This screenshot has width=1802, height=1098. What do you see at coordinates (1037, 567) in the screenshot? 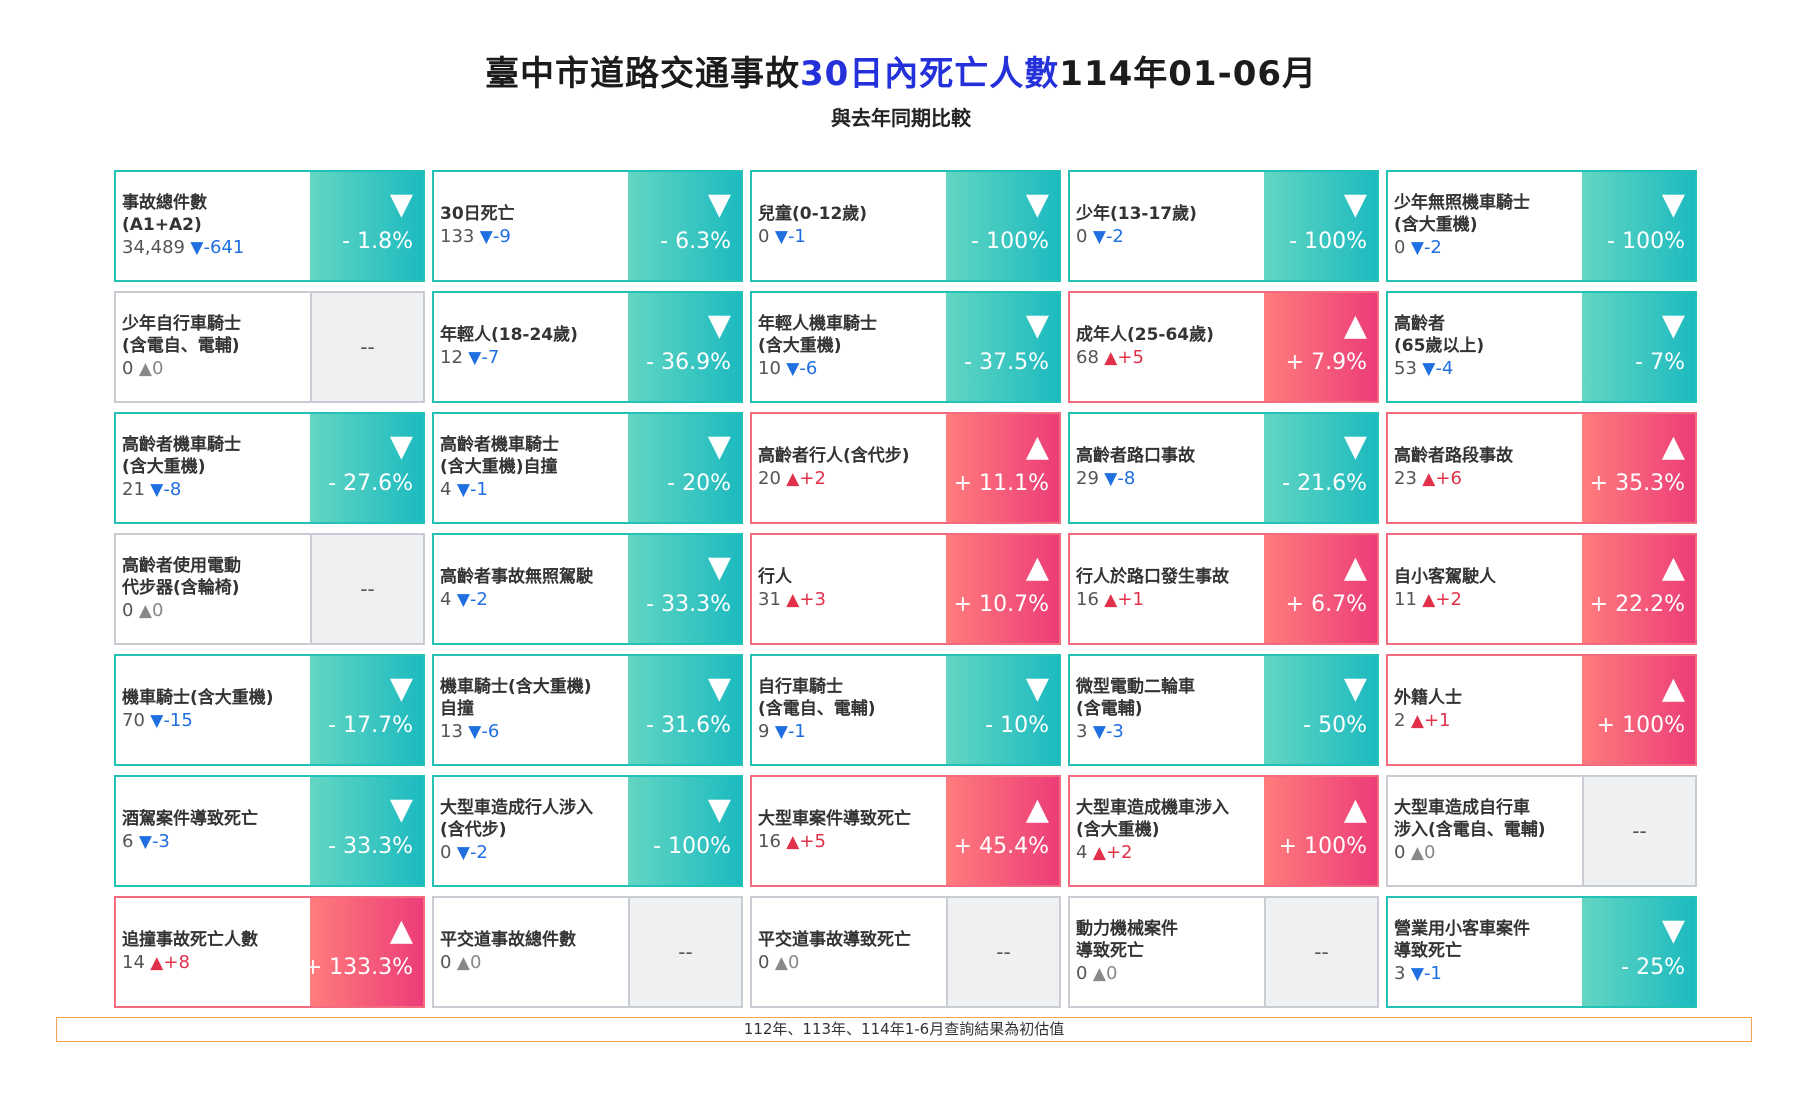
I see `triangle-up-icon: ▲` at bounding box center [1037, 567].